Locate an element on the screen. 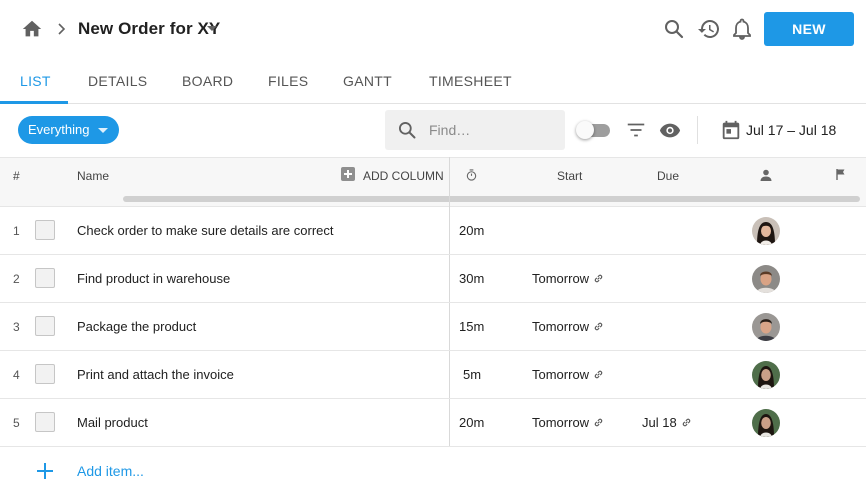  horizontal-scrollbar is located at coordinates (433, 199).